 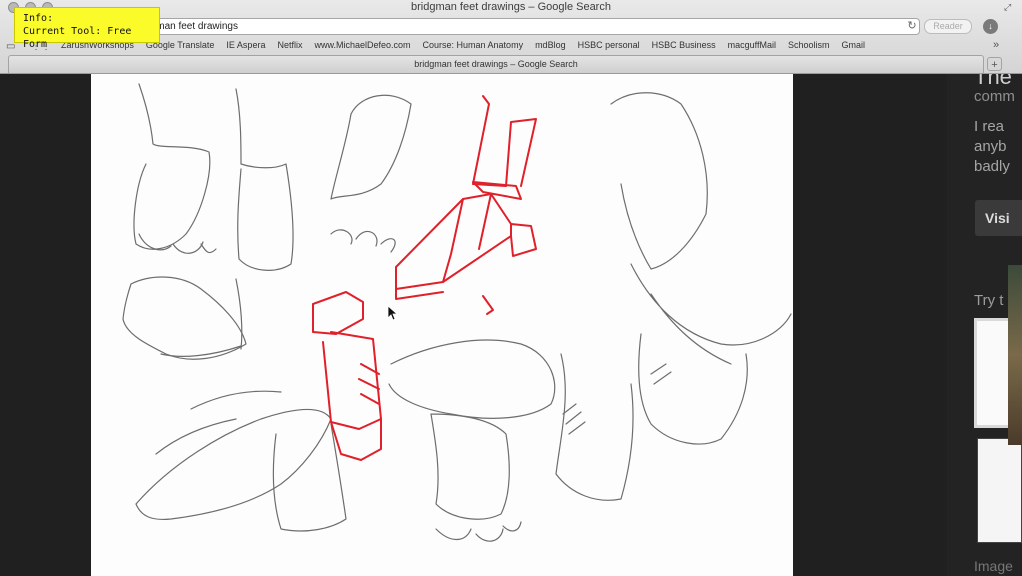 I want to click on sidebar-comment: comm, so click(x=994, y=96).